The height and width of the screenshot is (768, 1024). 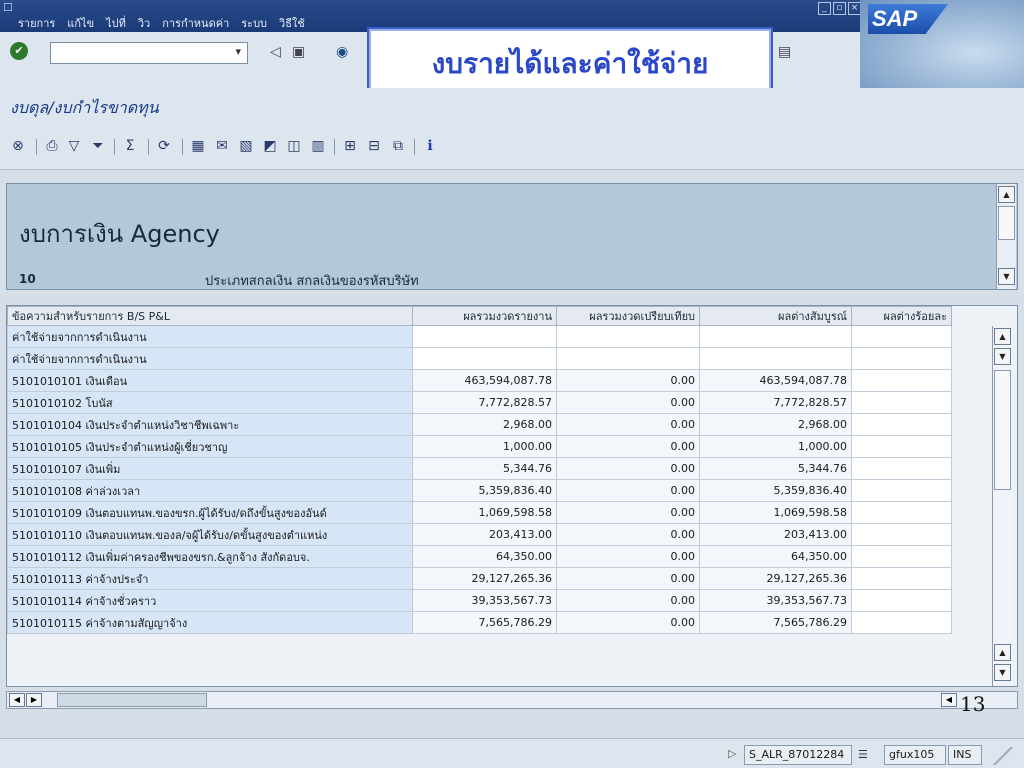 What do you see at coordinates (374, 146) in the screenshot?
I see `change-layout-icon: ⊟` at bounding box center [374, 146].